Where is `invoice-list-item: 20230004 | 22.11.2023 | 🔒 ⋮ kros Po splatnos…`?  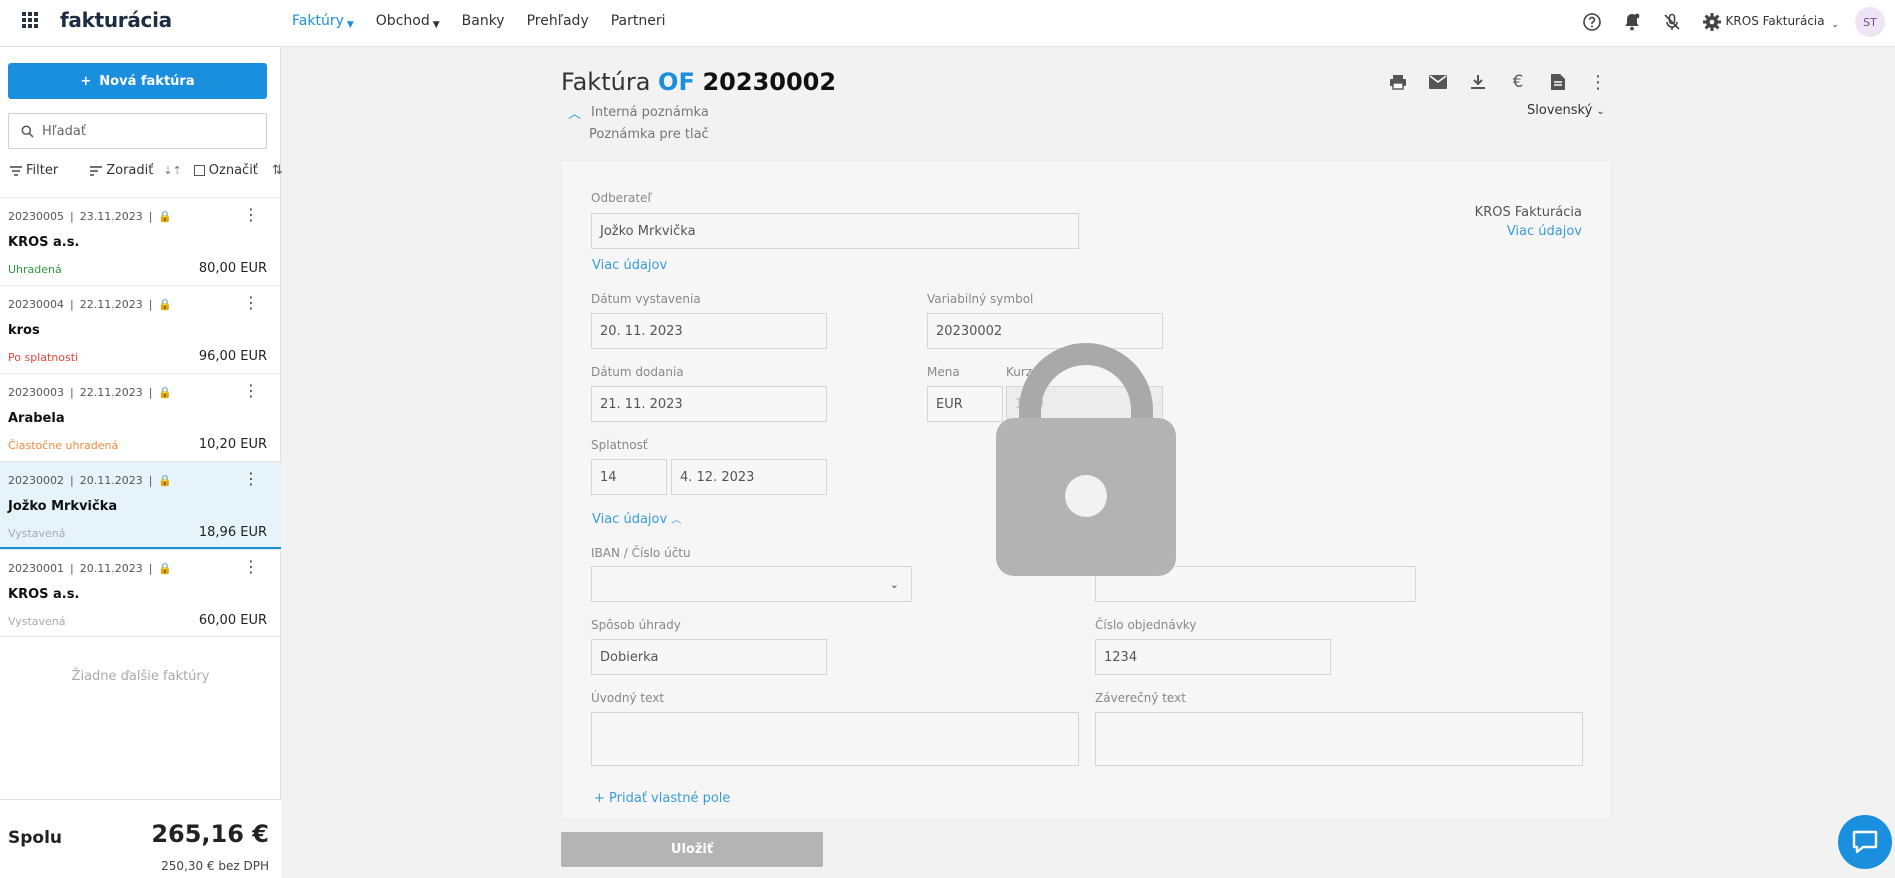
invoice-list-item: 20230004 | 22.11.2023 | 🔒 ⋮ kros Po splatnos… is located at coordinates (140, 329).